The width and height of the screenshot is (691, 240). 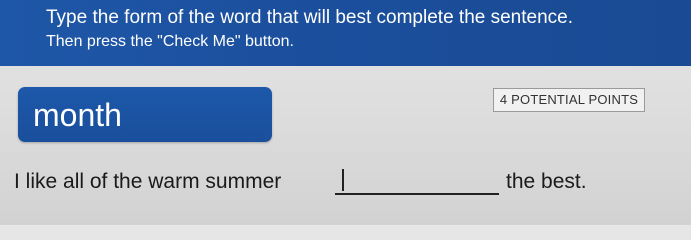 I want to click on sentence: I like all of the warm summer the best., so click(x=349, y=182).